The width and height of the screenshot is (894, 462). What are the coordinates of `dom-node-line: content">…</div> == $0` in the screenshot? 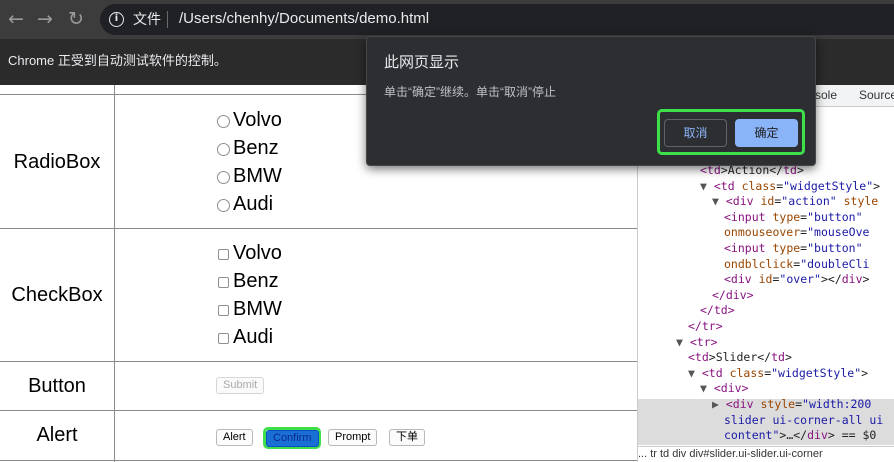 It's located at (800, 436).